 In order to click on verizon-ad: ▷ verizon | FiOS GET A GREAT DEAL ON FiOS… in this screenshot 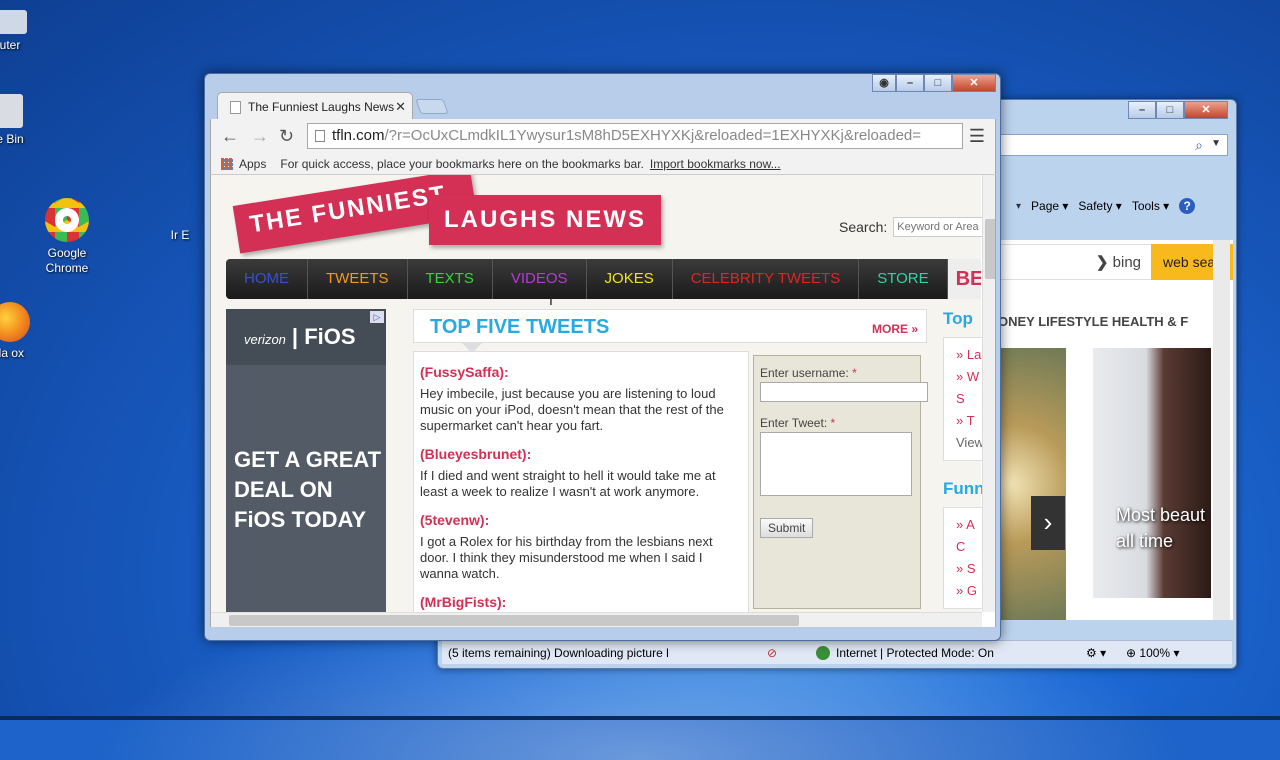, I will do `click(306, 468)`.